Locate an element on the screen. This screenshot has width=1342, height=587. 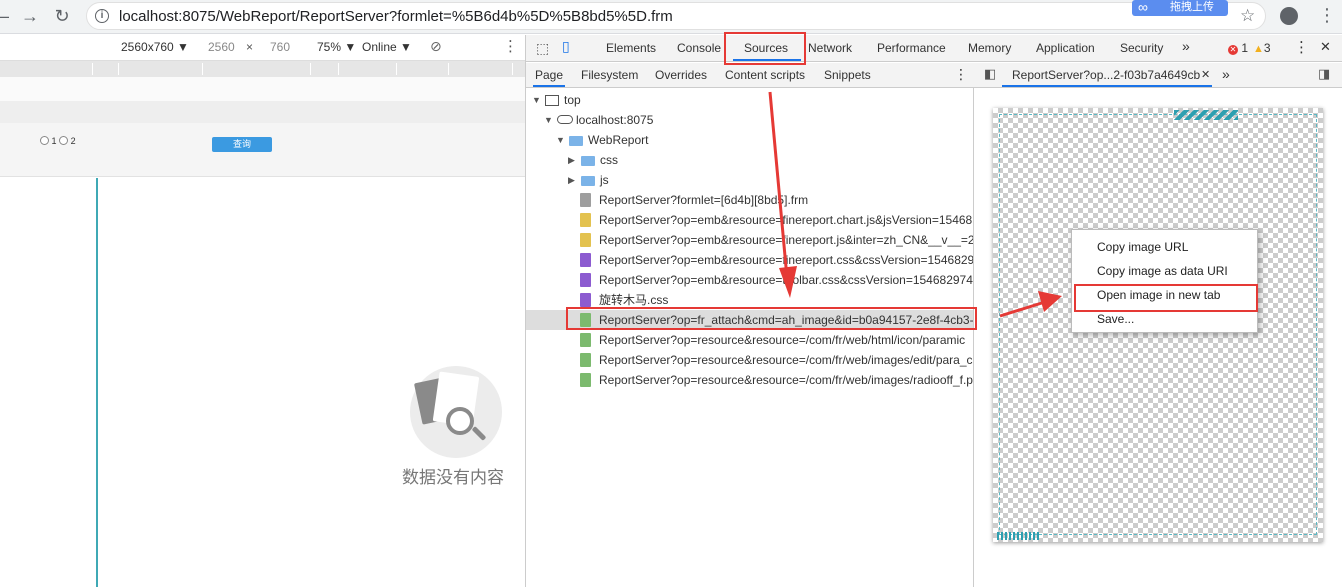
arrow-right-head is located at coordinates (1050, 301).